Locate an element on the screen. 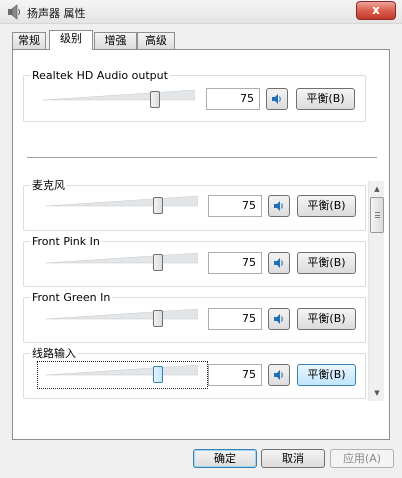 The width and height of the screenshot is (402, 478). scroll-down-arrow-icon: ▼ is located at coordinates (377, 393).